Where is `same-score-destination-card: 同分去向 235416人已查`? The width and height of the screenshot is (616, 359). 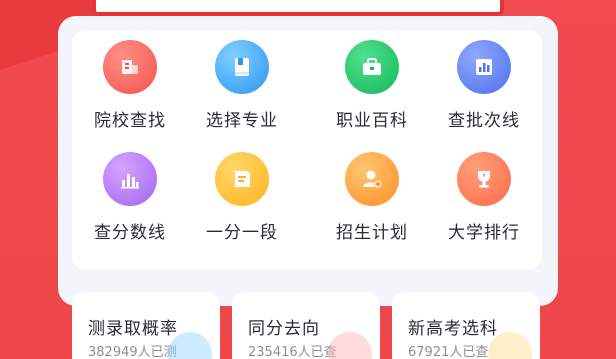
same-score-destination-card: 同分去向 235416人已查 is located at coordinates (306, 325).